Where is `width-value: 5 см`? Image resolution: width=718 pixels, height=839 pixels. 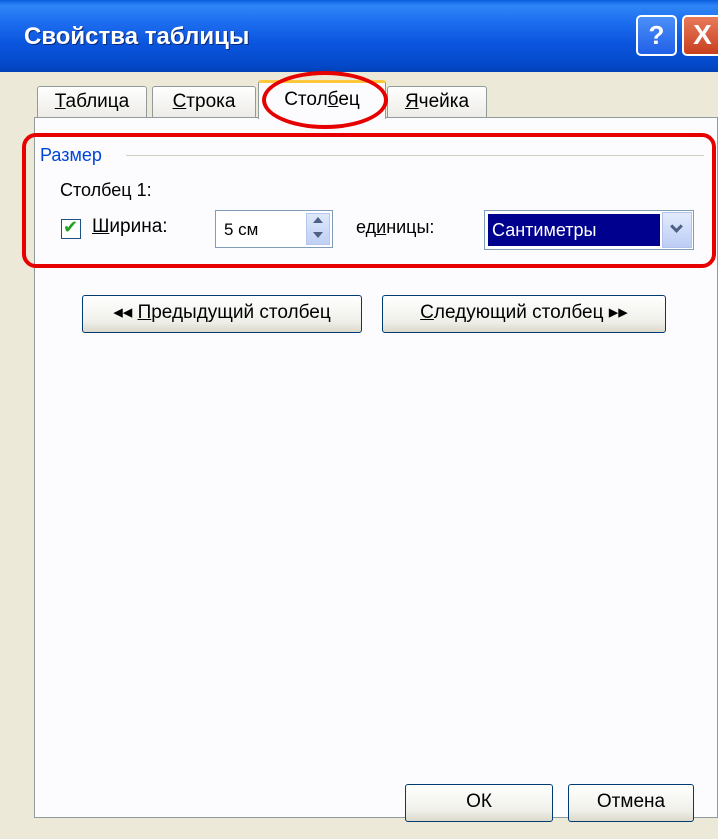
width-value: 5 см is located at coordinates (241, 230).